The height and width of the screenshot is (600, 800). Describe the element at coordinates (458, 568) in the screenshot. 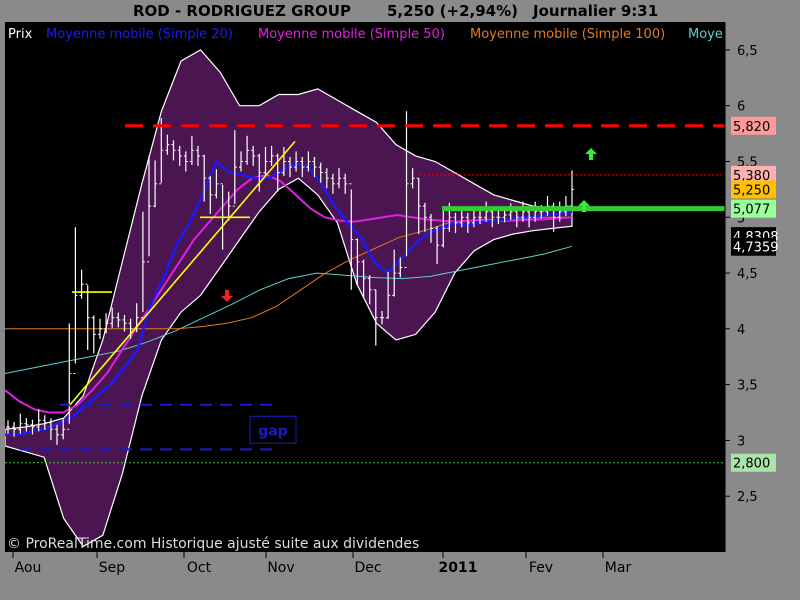

I see `x-tick-label: 2011` at that location.